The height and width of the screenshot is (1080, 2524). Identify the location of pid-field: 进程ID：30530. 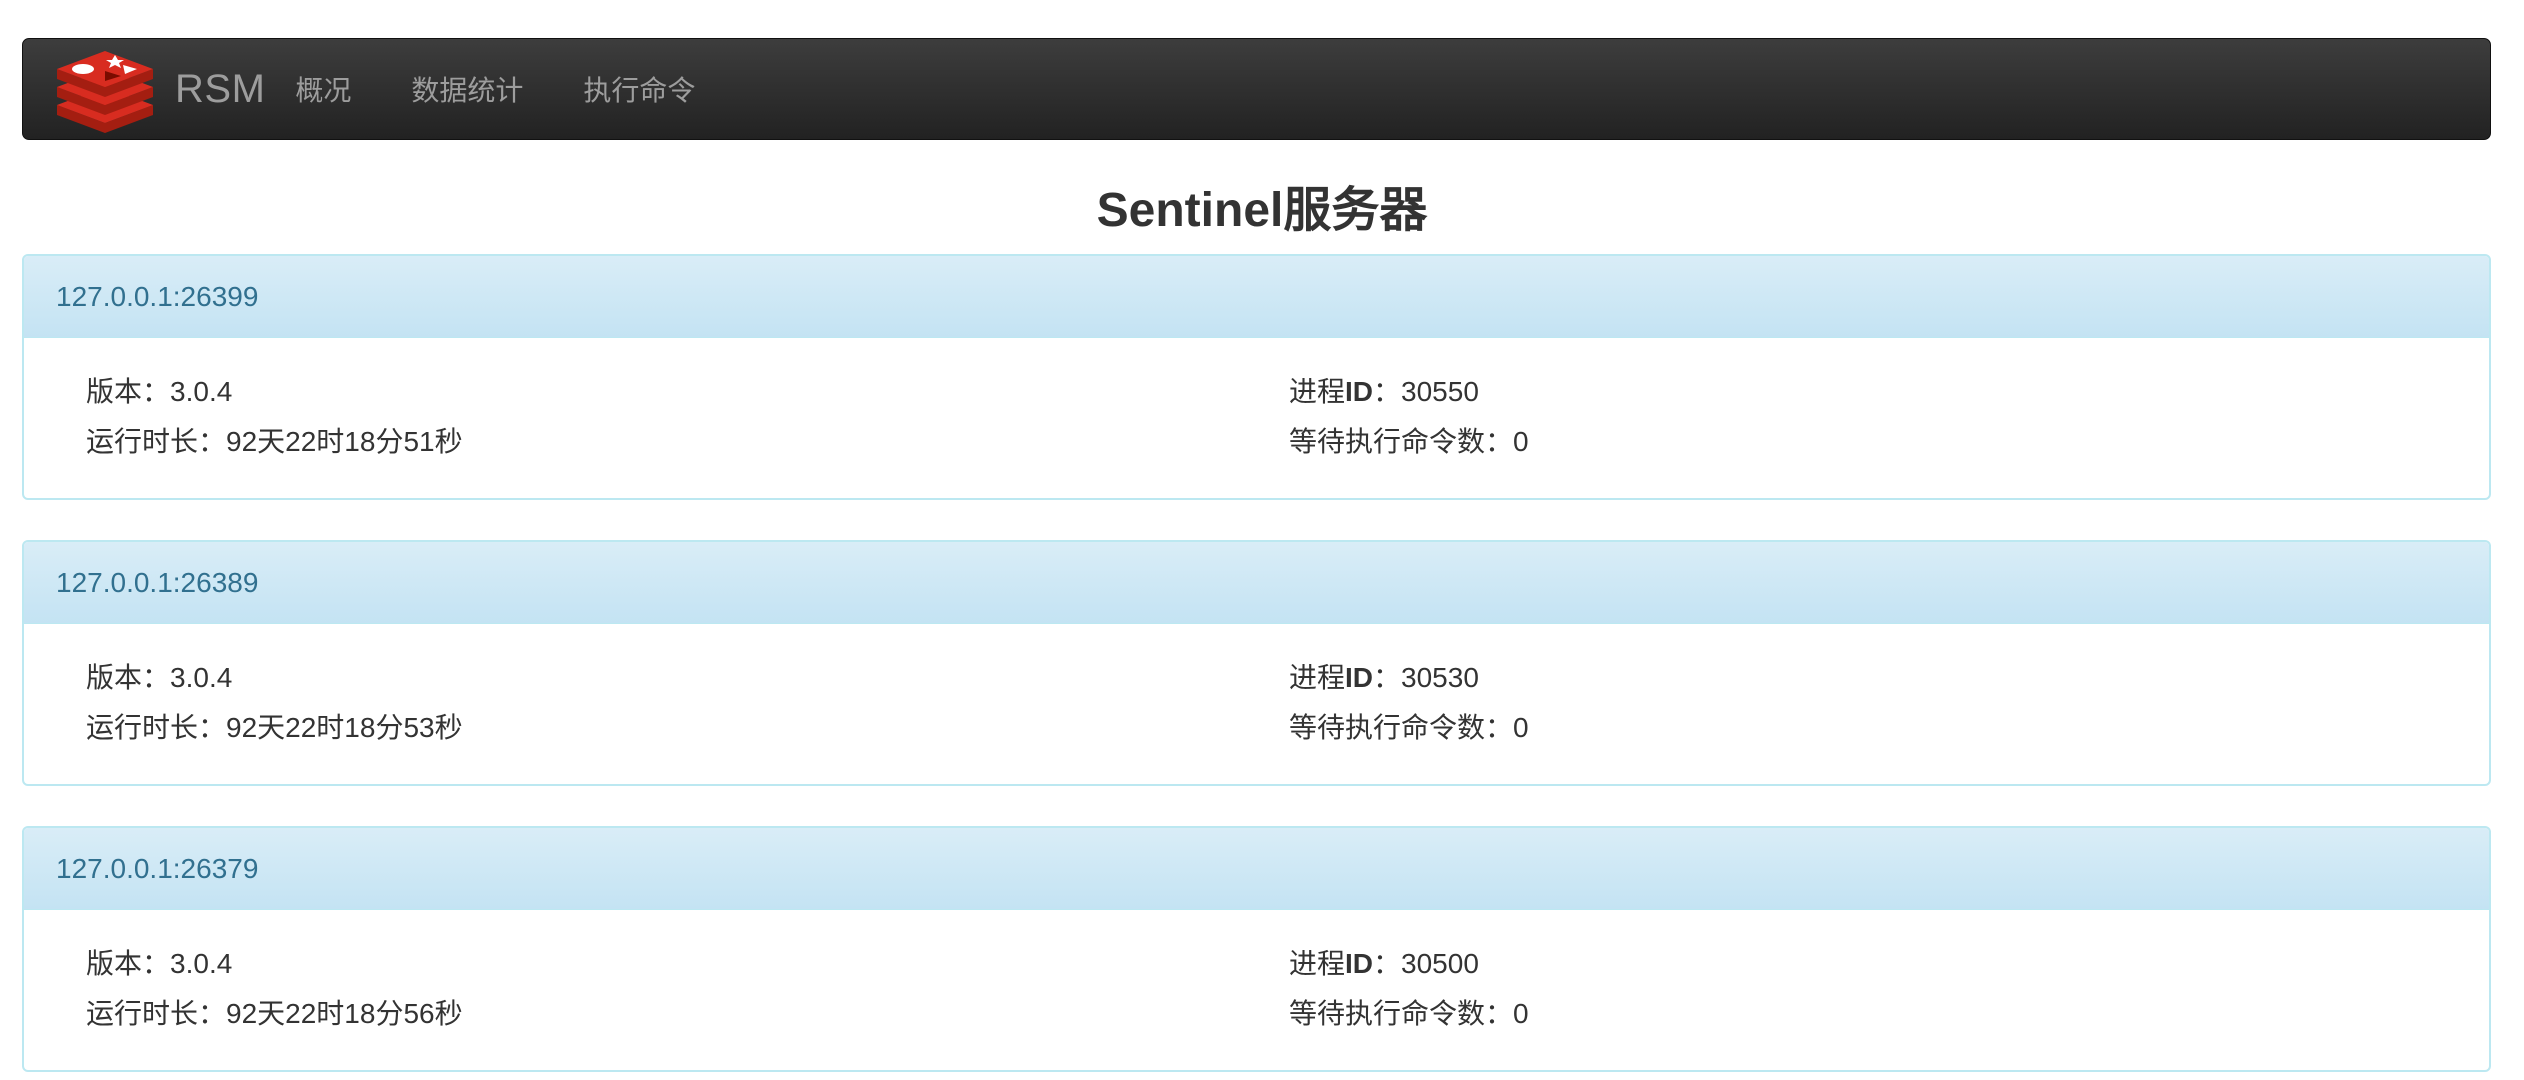
(1384, 676).